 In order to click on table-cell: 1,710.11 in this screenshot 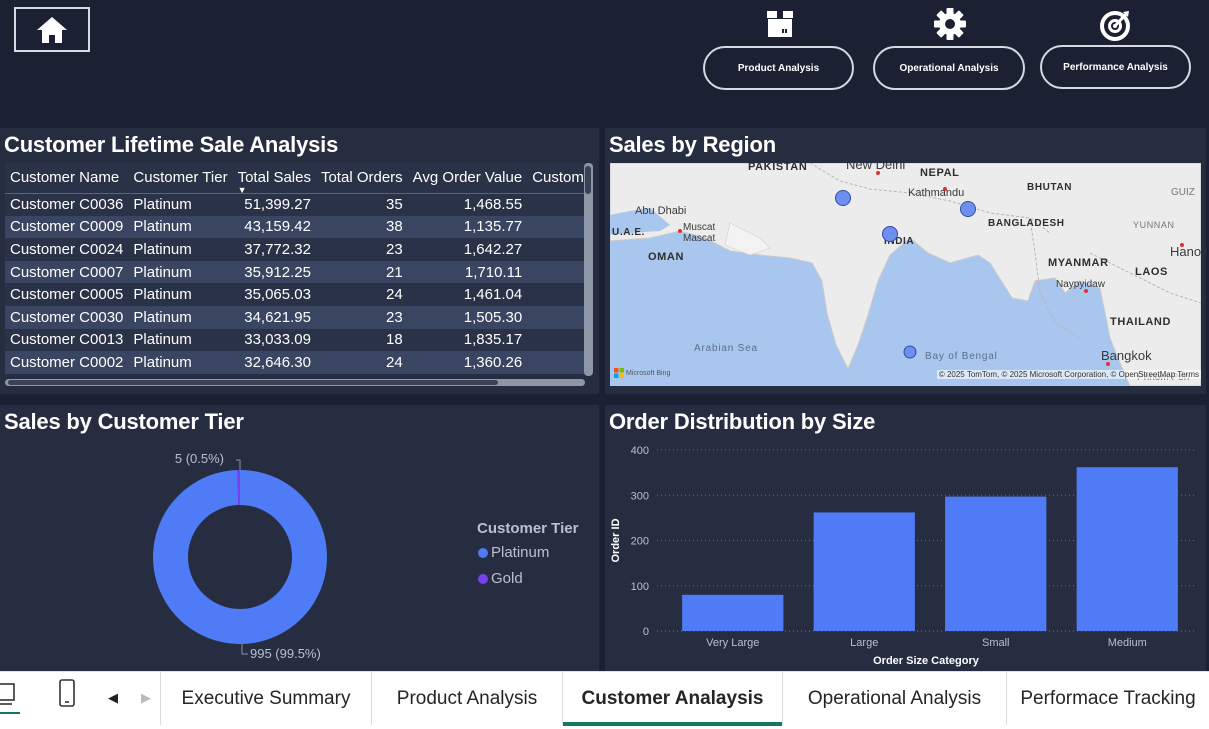, I will do `click(467, 272)`.